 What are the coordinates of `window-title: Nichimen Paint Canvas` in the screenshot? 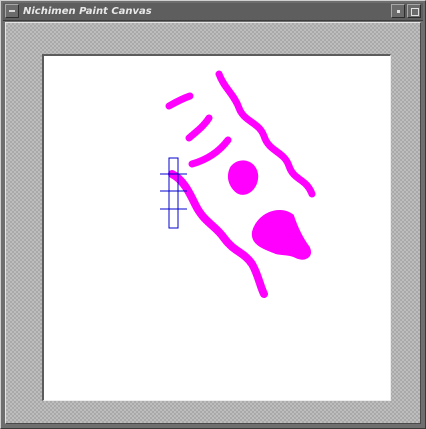 It's located at (87, 11).